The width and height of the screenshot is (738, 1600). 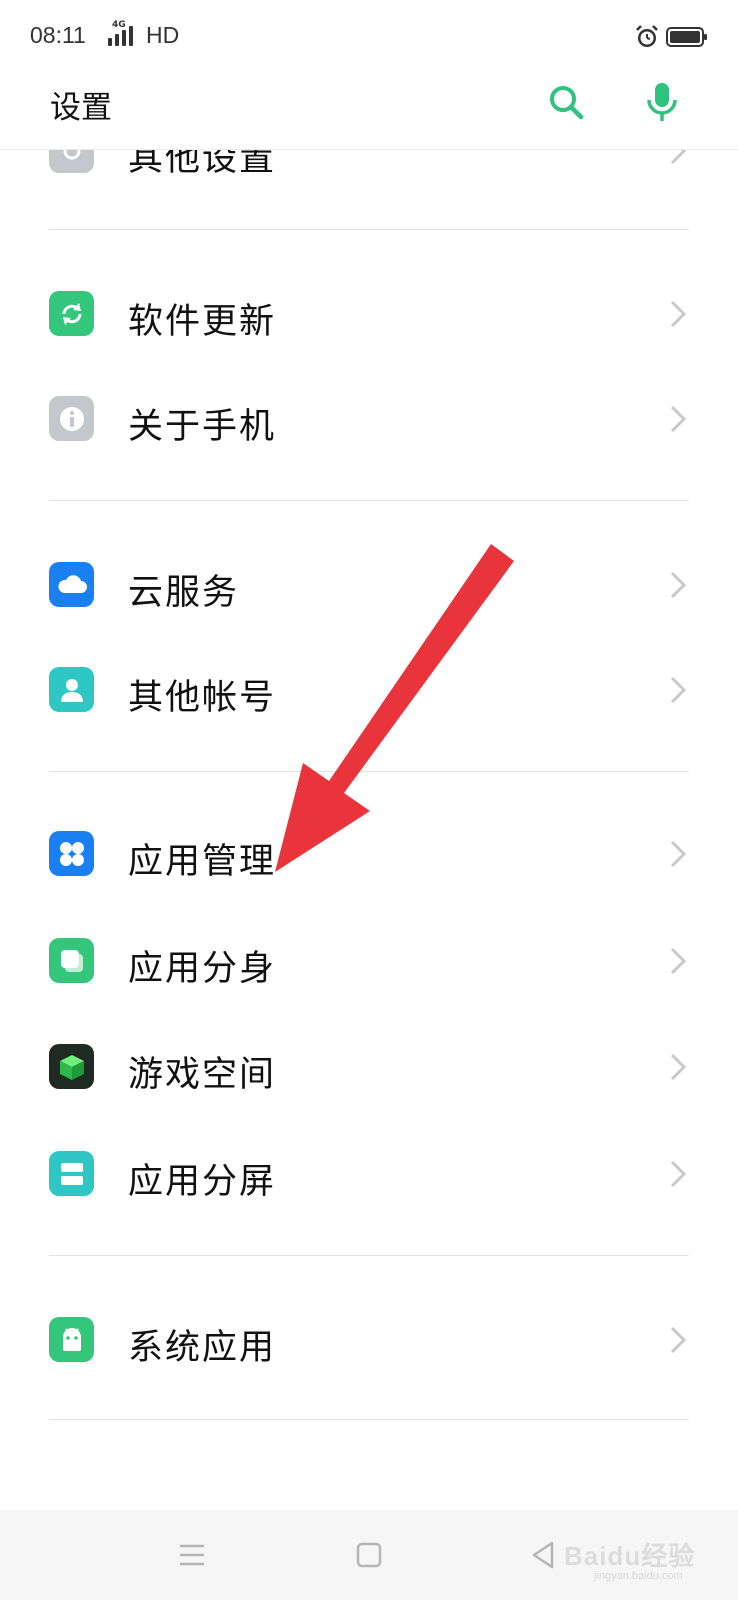 What do you see at coordinates (71, 418) in the screenshot?
I see `info-icon` at bounding box center [71, 418].